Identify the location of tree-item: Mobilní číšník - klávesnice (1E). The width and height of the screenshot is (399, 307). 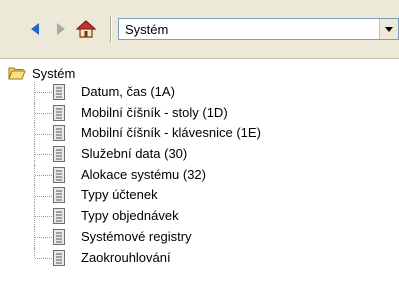
(199, 134).